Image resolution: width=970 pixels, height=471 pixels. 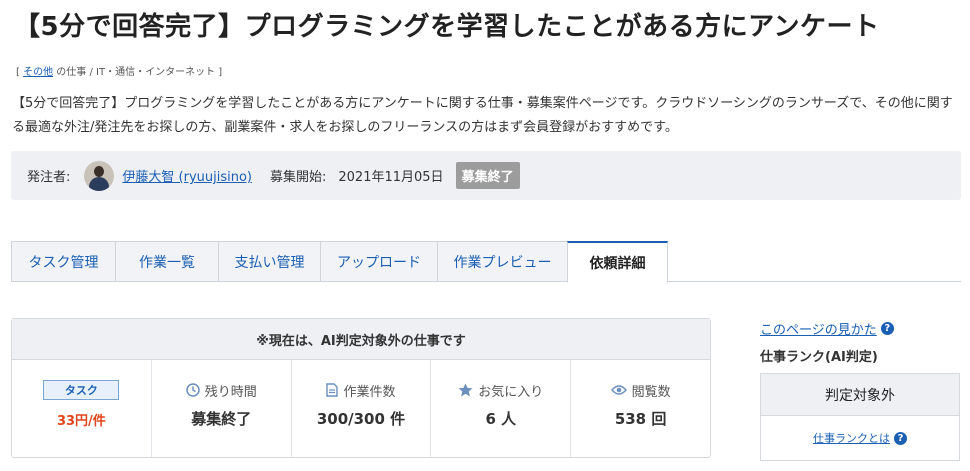 What do you see at coordinates (361, 339) in the screenshot?
I see `ai-notice: ※現在は、AI判定対象外の仕事です` at bounding box center [361, 339].